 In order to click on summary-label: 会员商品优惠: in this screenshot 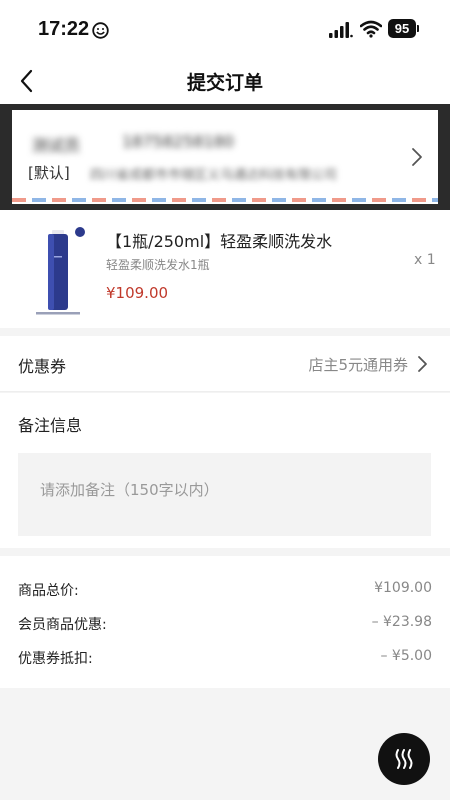, I will do `click(62, 625)`.